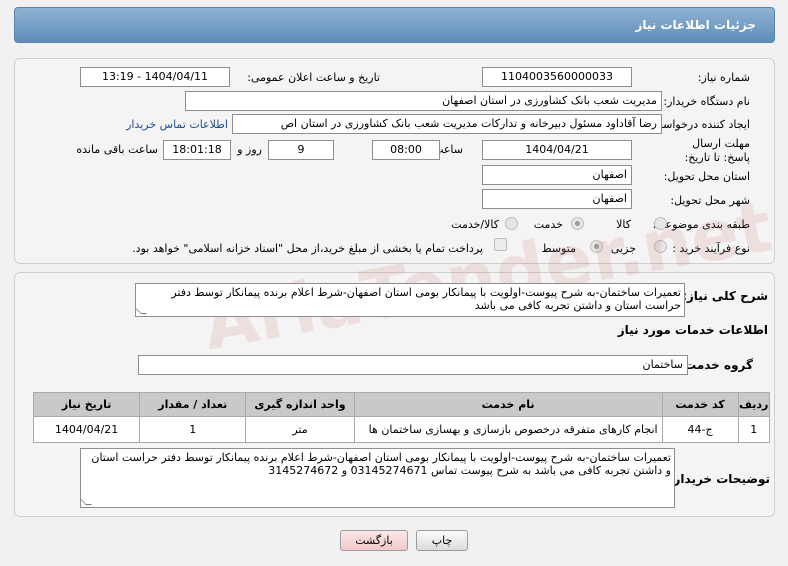  Describe the element at coordinates (86, 429) in the screenshot. I see `cell-date: 1404/04/21` at that location.